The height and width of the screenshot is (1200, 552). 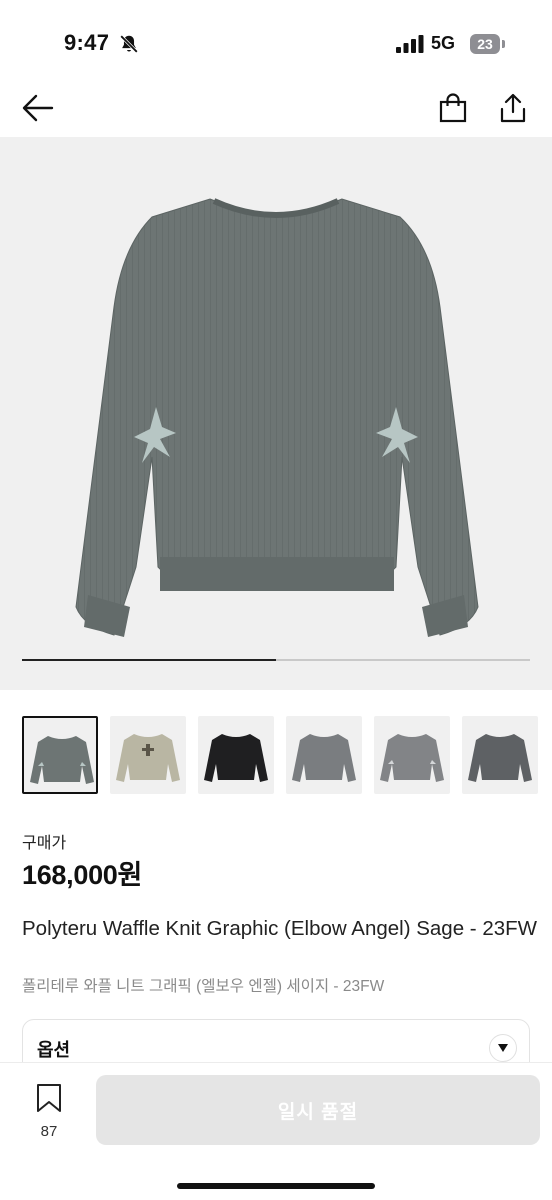 I want to click on thumbnail-strip, so click(x=287, y=755).